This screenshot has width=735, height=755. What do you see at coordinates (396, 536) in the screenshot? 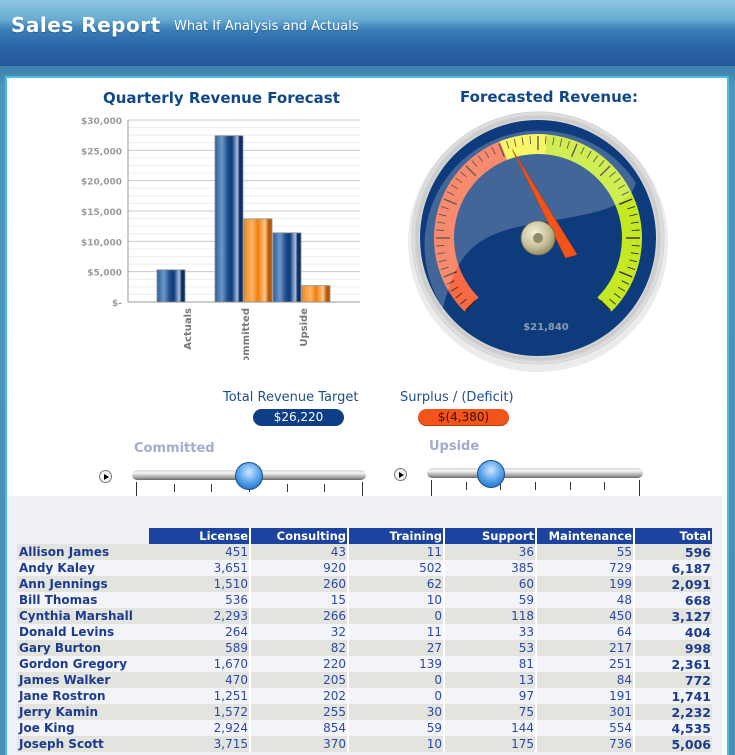
I see `col-training: Training` at bounding box center [396, 536].